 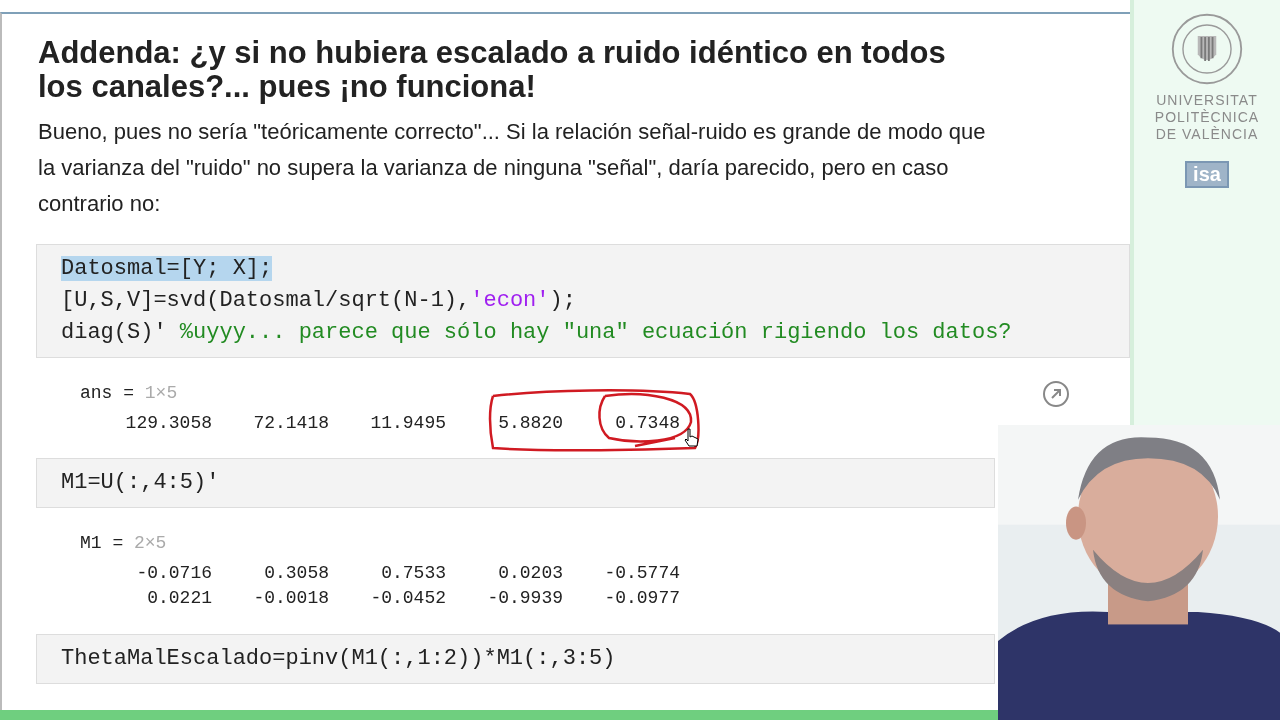 What do you see at coordinates (530, 423) in the screenshot?
I see `output-value: 5.8820` at bounding box center [530, 423].